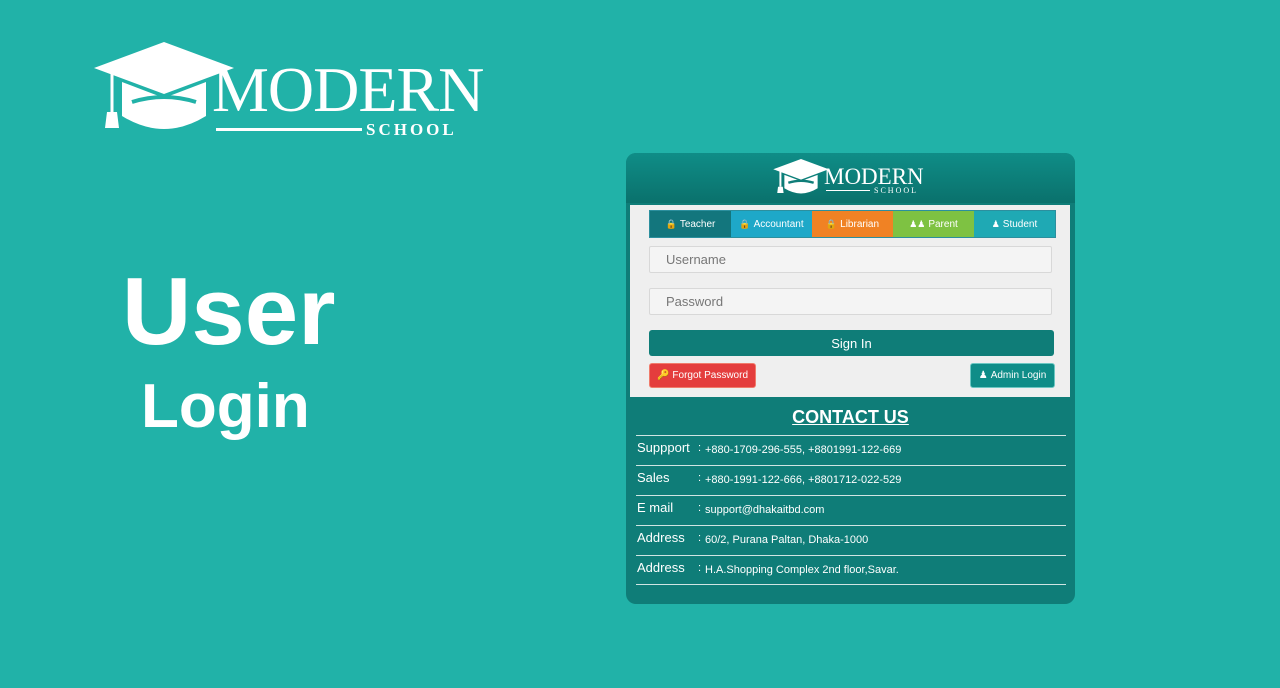 Image resolution: width=1280 pixels, height=688 pixels. What do you see at coordinates (896, 190) in the screenshot?
I see `card-brand-sub: SCHOOL` at bounding box center [896, 190].